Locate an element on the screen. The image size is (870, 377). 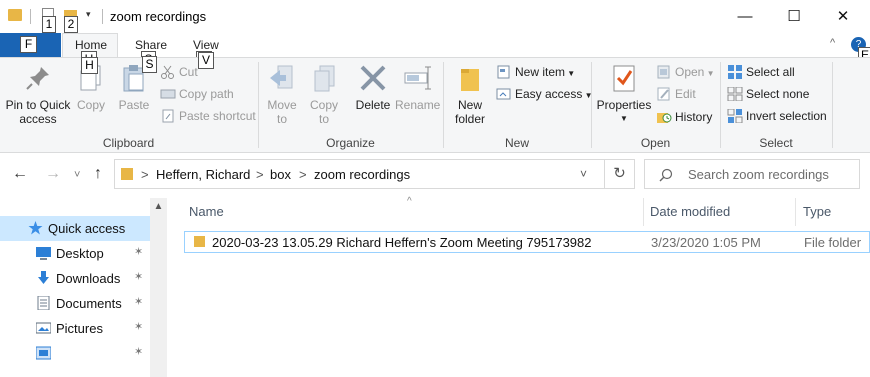
breadcrumb-zoom-recordings: zoom recordings is located at coordinates (362, 174).